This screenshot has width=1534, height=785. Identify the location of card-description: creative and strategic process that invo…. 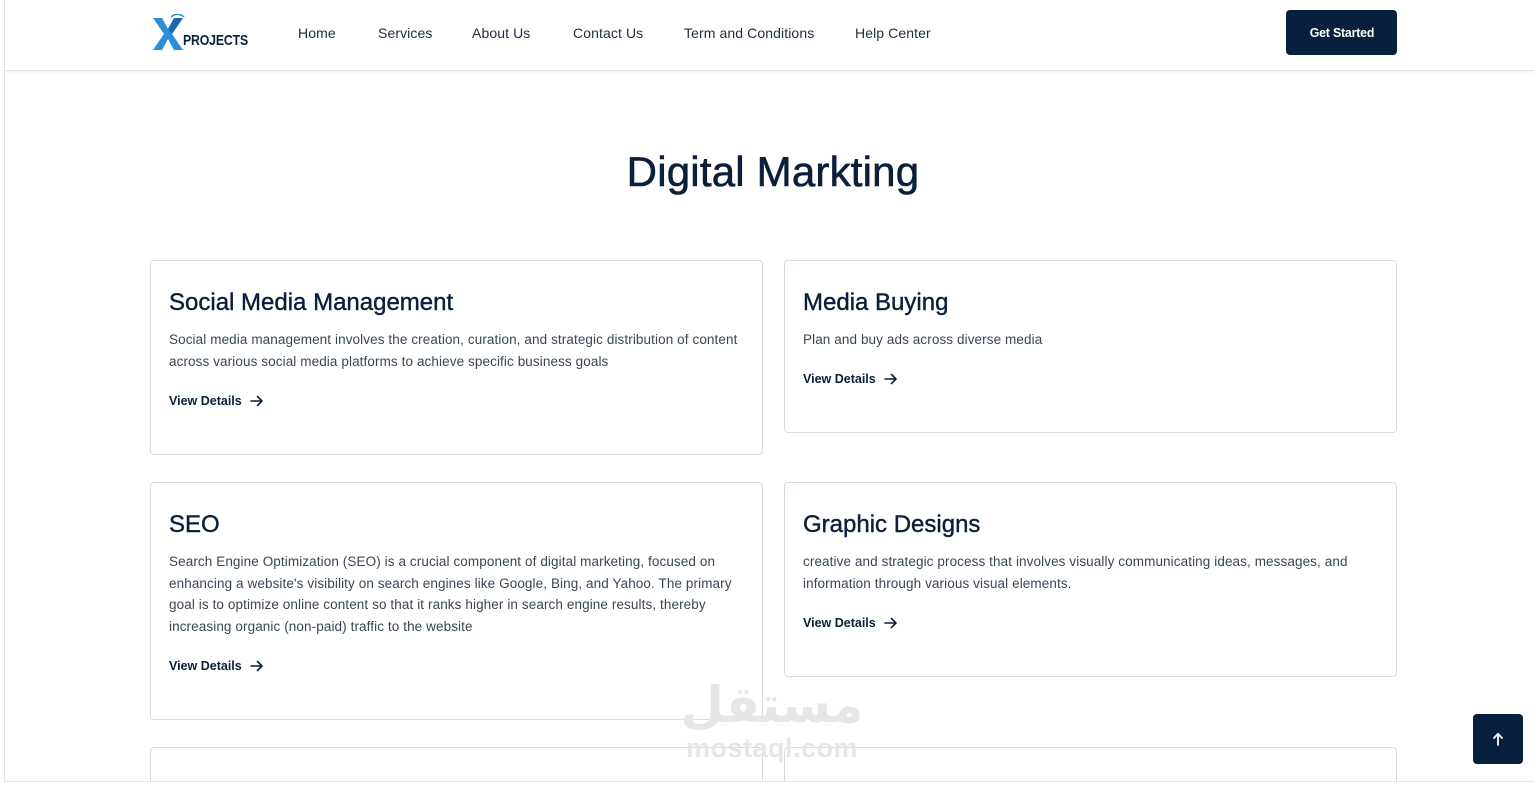
(1075, 572).